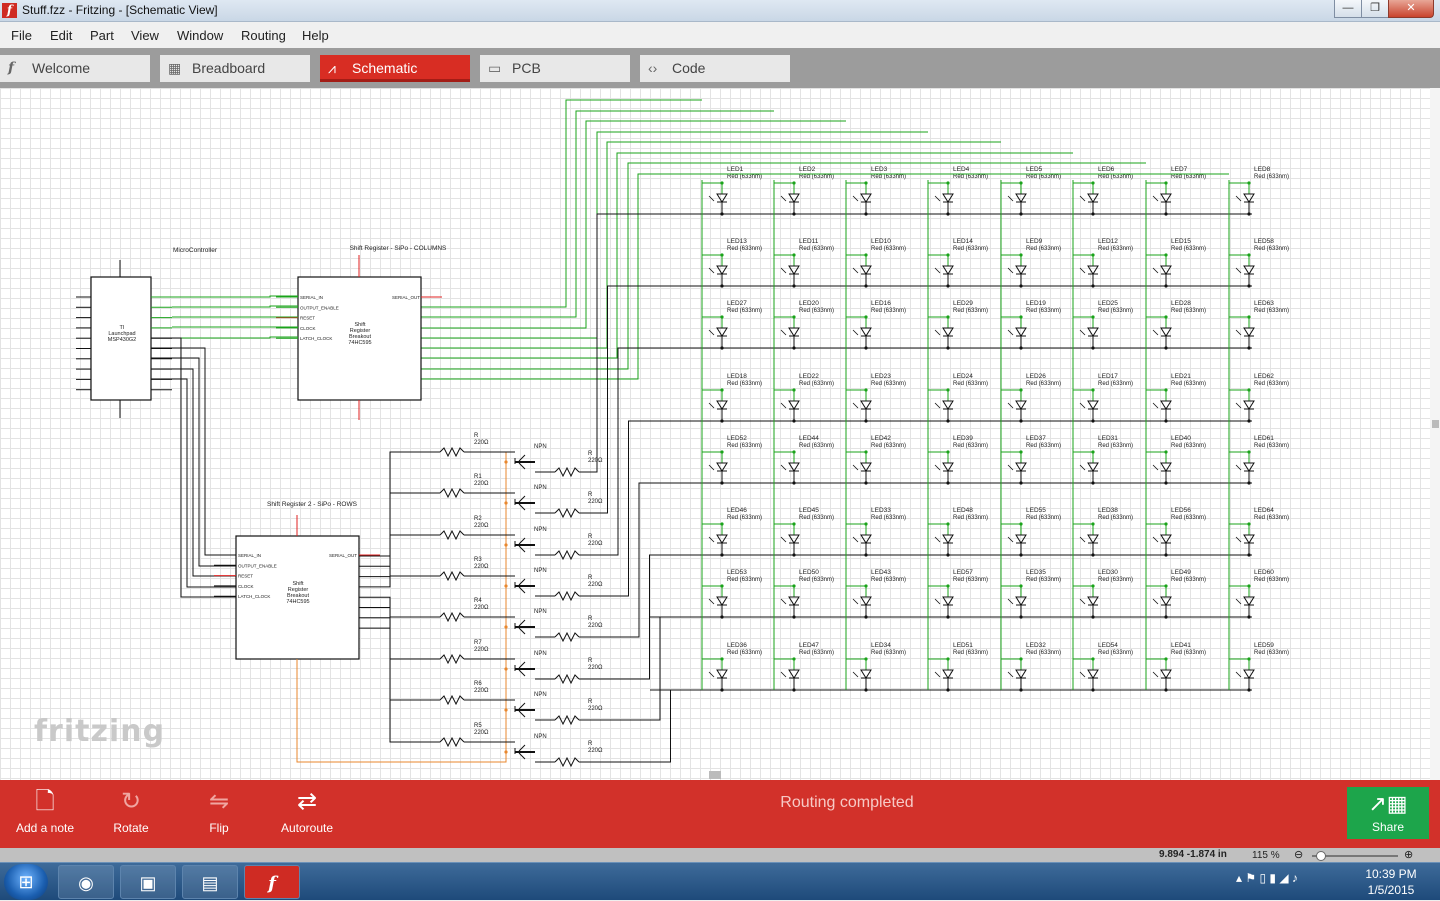 The height and width of the screenshot is (901, 1440). What do you see at coordinates (86, 882) in the screenshot?
I see `chrome-icon: ◉` at bounding box center [86, 882].